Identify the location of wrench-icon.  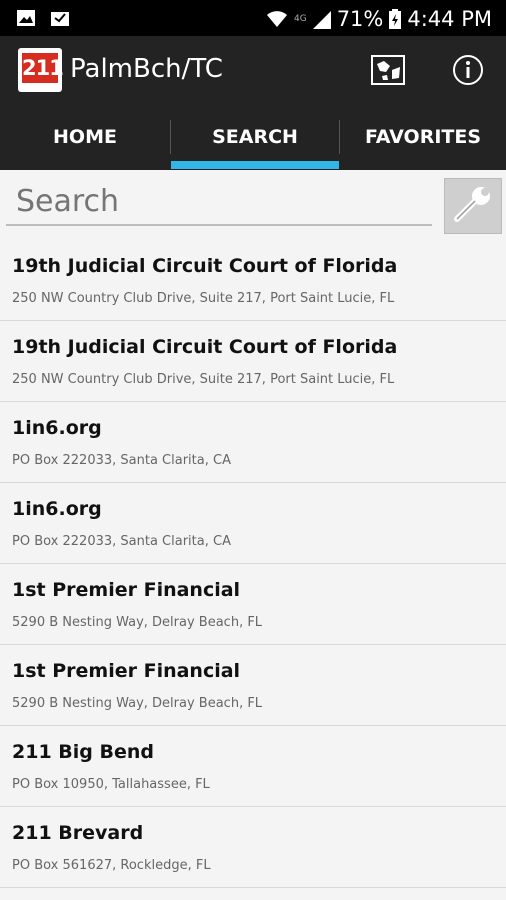
(472, 204).